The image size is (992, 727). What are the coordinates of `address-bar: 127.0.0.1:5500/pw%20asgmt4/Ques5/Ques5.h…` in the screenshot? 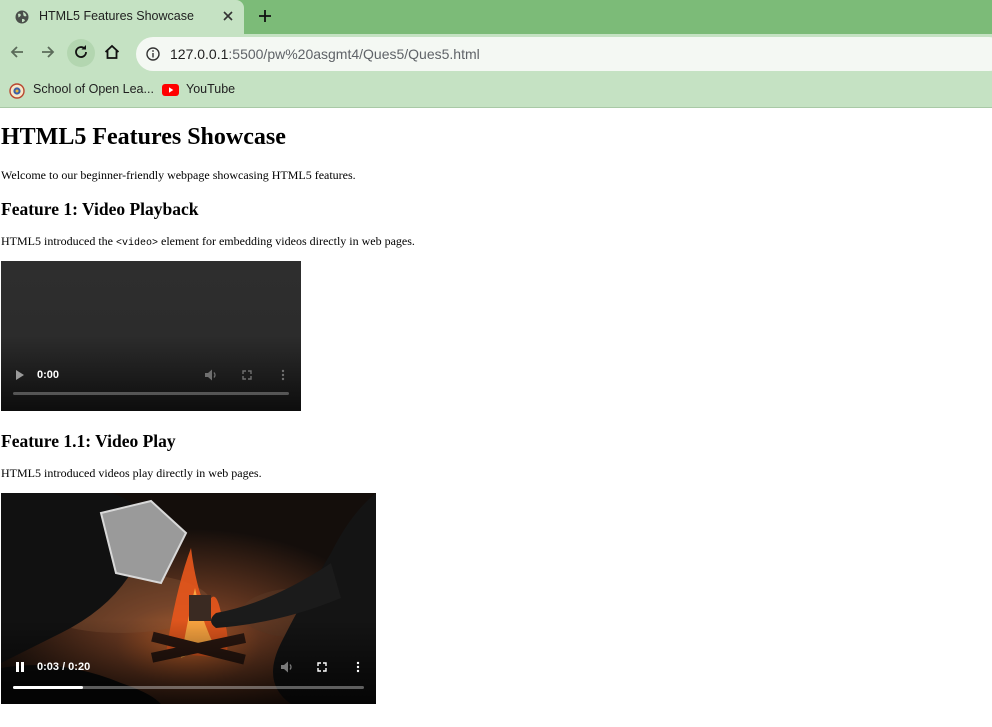 It's located at (564, 54).